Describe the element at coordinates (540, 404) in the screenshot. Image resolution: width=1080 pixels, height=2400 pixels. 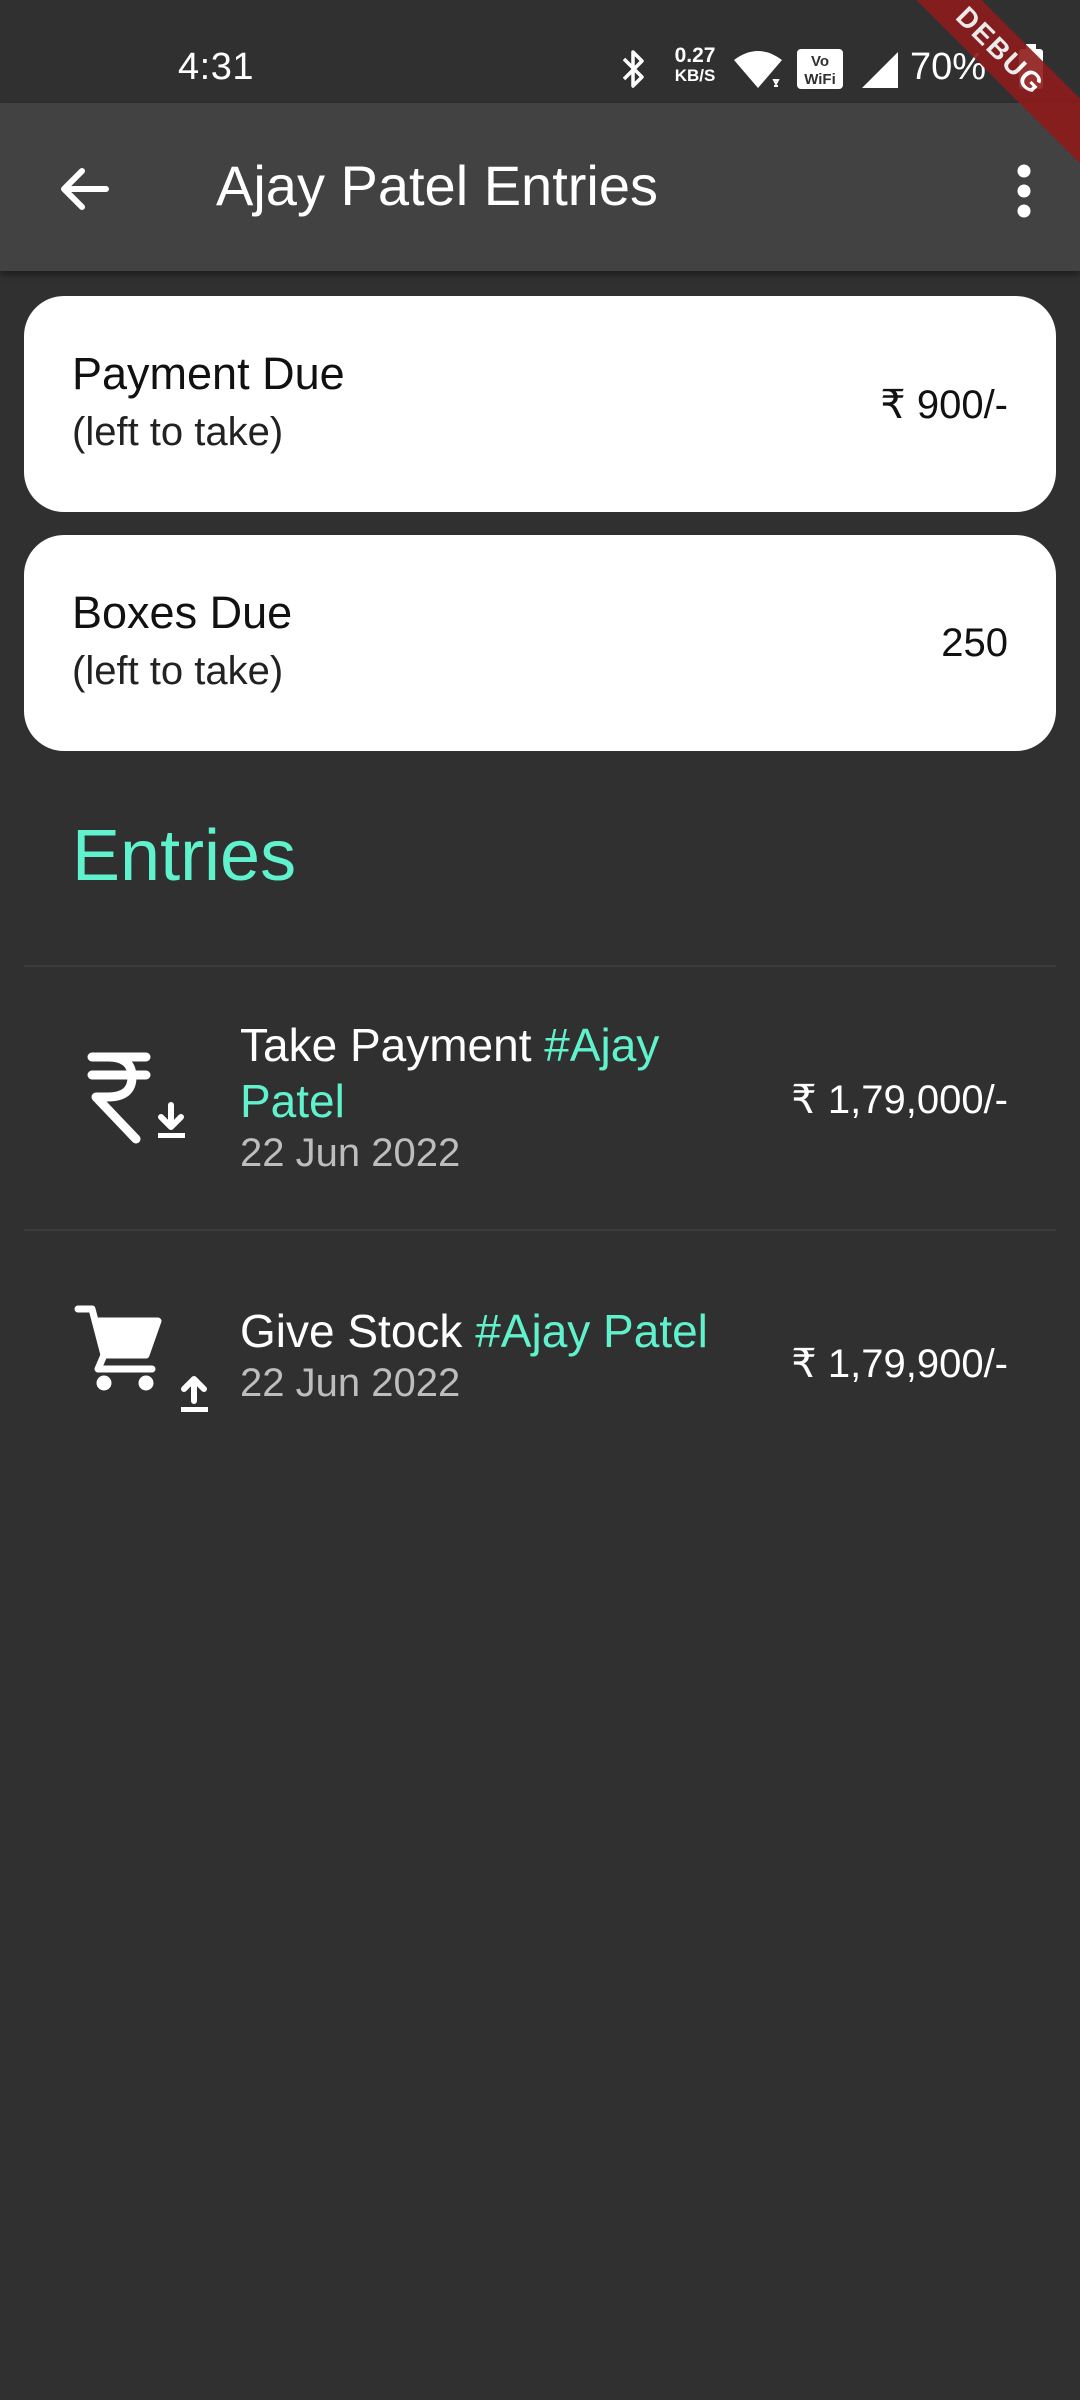
I see `payment-due-card: Payment Due (left to take) ₹ 900/-` at that location.